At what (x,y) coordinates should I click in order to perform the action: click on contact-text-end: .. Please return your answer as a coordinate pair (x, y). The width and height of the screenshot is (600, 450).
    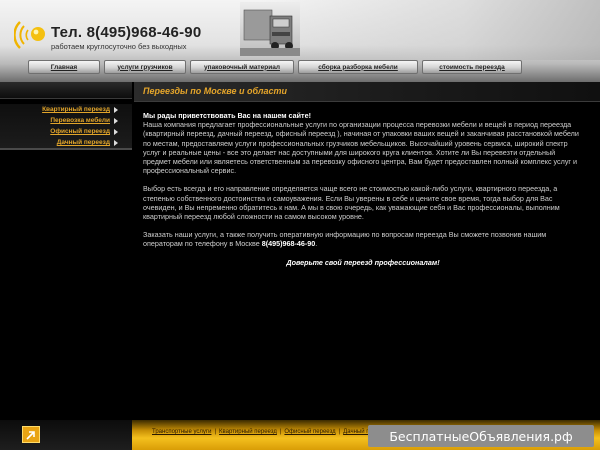
    Looking at the image, I should click on (316, 244).